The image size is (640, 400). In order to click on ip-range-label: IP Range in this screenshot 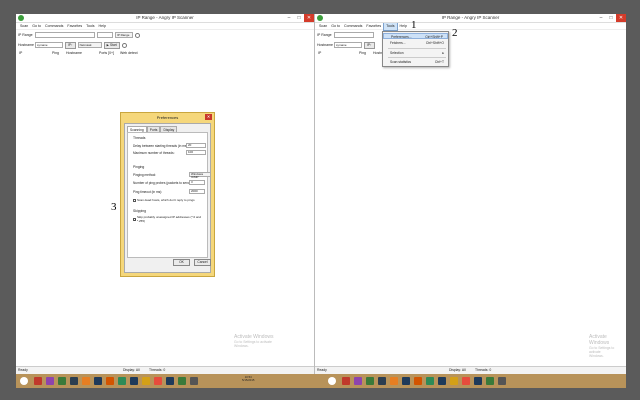, I will do `click(25, 35)`.